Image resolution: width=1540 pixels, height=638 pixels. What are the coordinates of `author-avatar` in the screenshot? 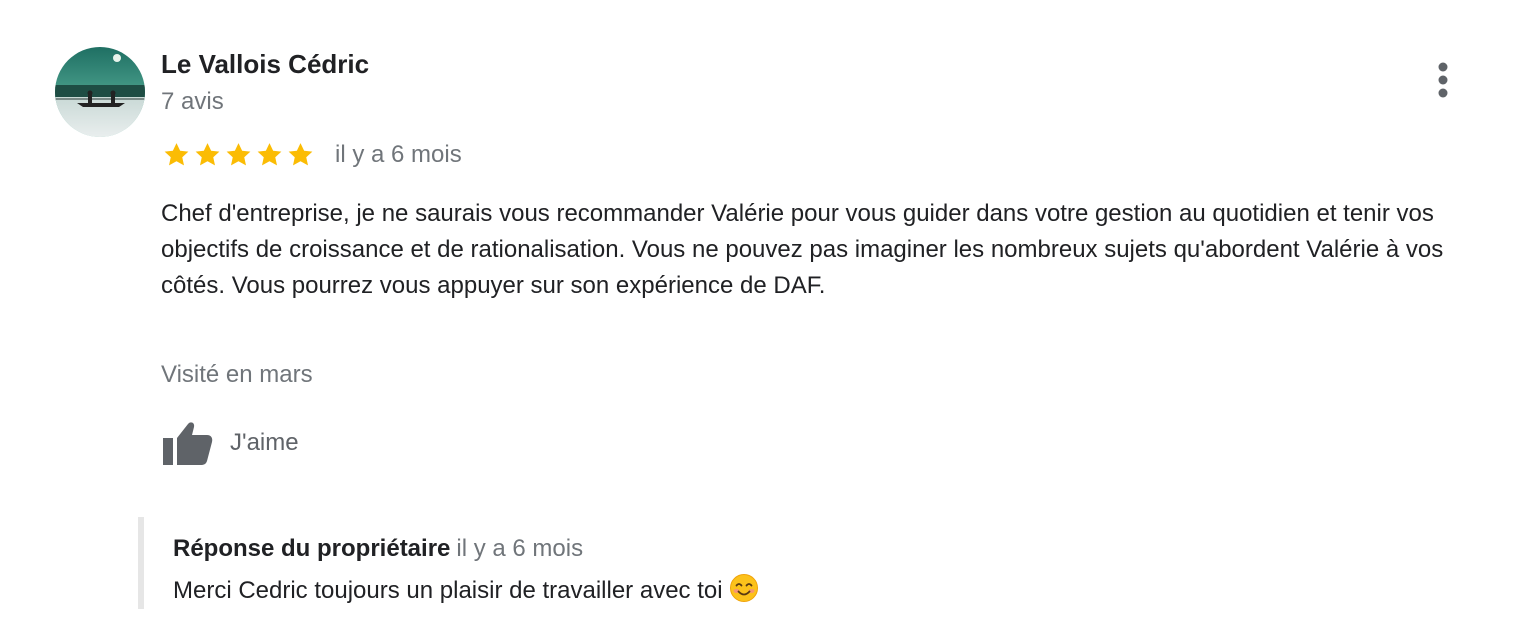 It's located at (100, 92).